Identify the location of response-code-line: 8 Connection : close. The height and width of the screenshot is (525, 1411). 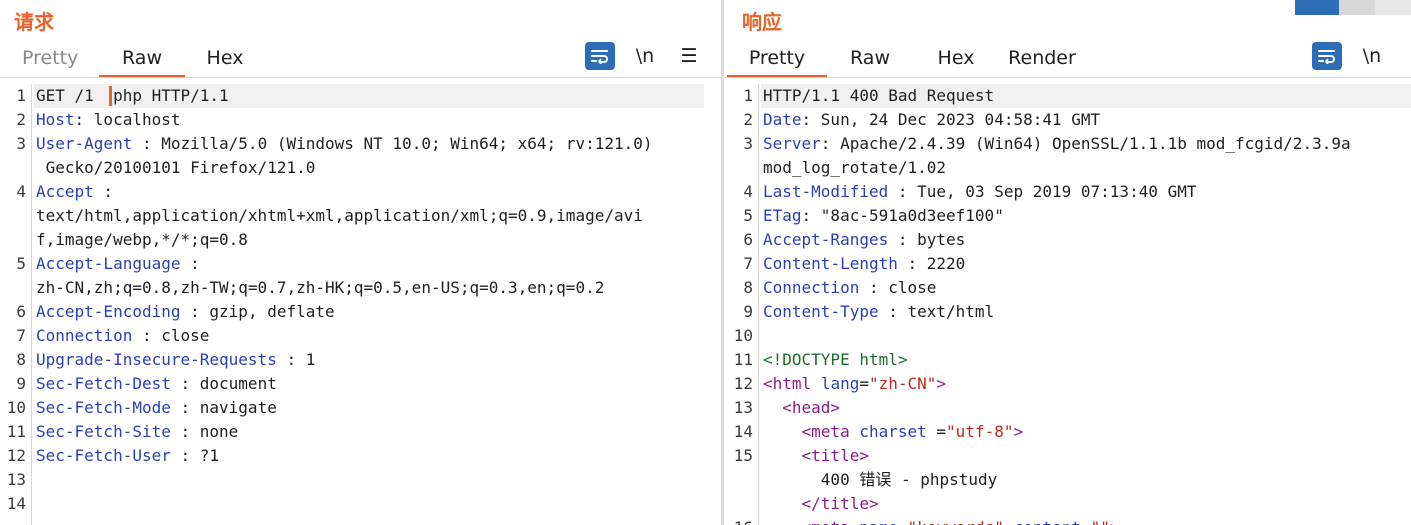
(1067, 288).